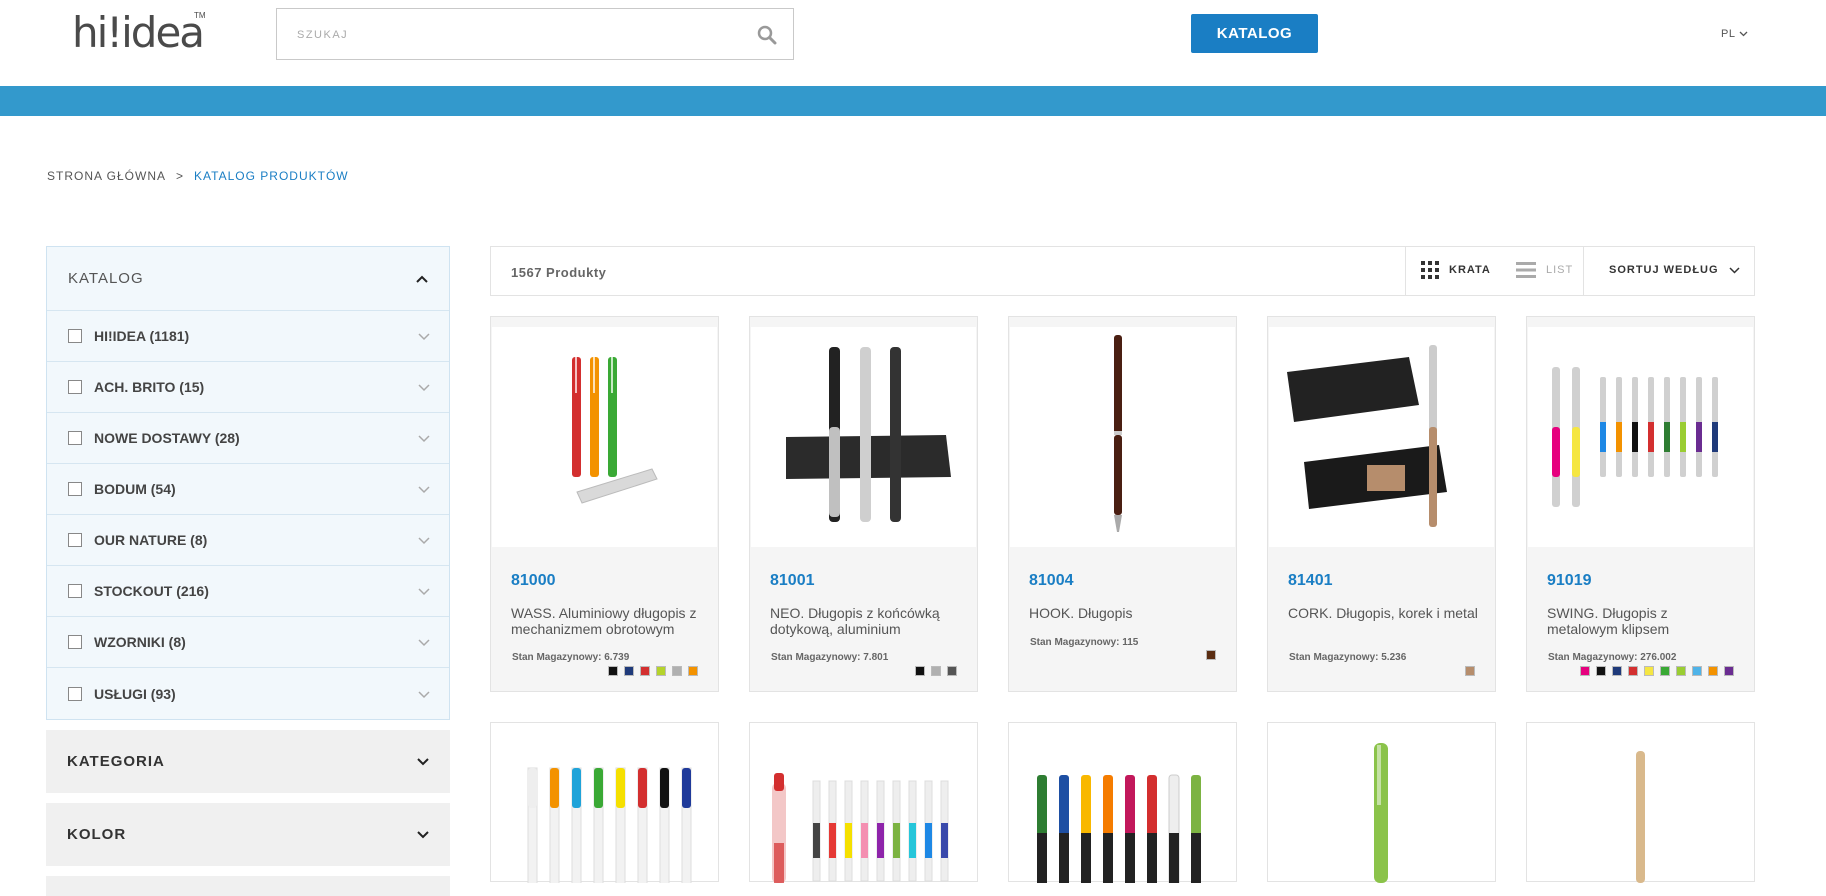  What do you see at coordinates (422, 279) in the screenshot?
I see `chevron-up-icon` at bounding box center [422, 279].